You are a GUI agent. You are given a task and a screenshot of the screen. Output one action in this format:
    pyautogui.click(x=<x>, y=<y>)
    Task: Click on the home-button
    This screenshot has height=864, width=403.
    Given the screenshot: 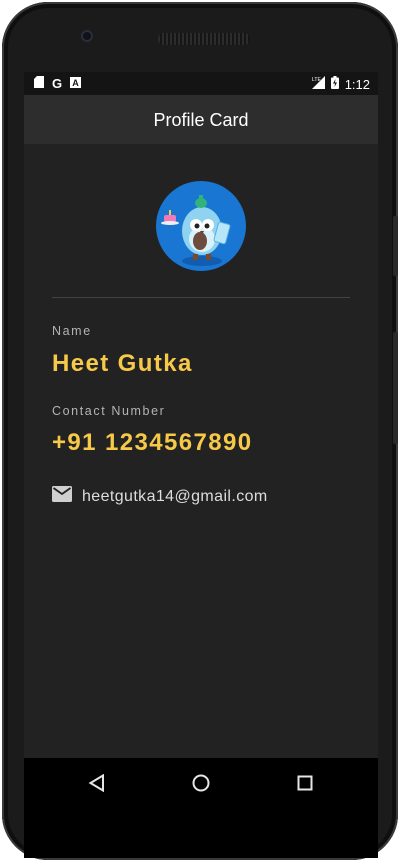 What is the action you would take?
    pyautogui.click(x=201, y=783)
    